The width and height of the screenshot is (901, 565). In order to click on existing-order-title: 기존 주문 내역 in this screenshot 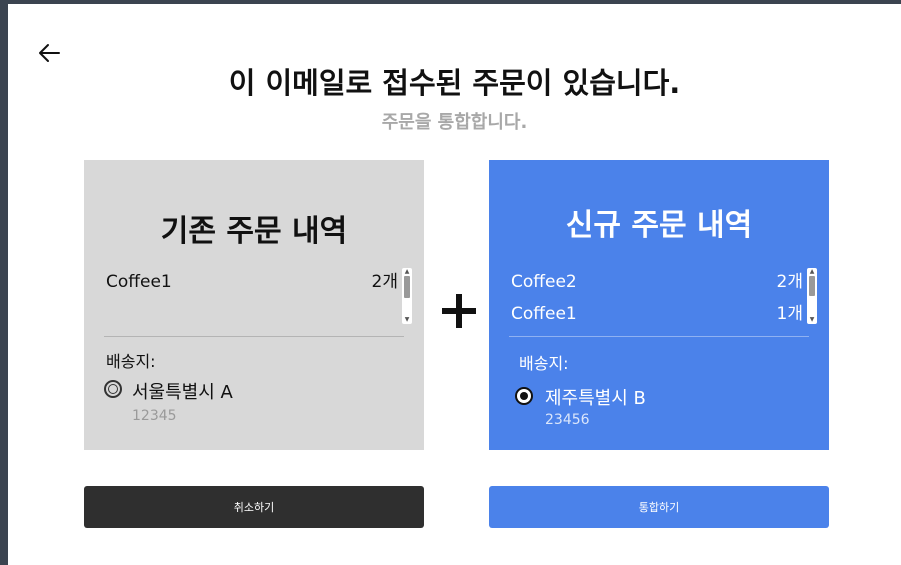, I will do `click(254, 231)`.